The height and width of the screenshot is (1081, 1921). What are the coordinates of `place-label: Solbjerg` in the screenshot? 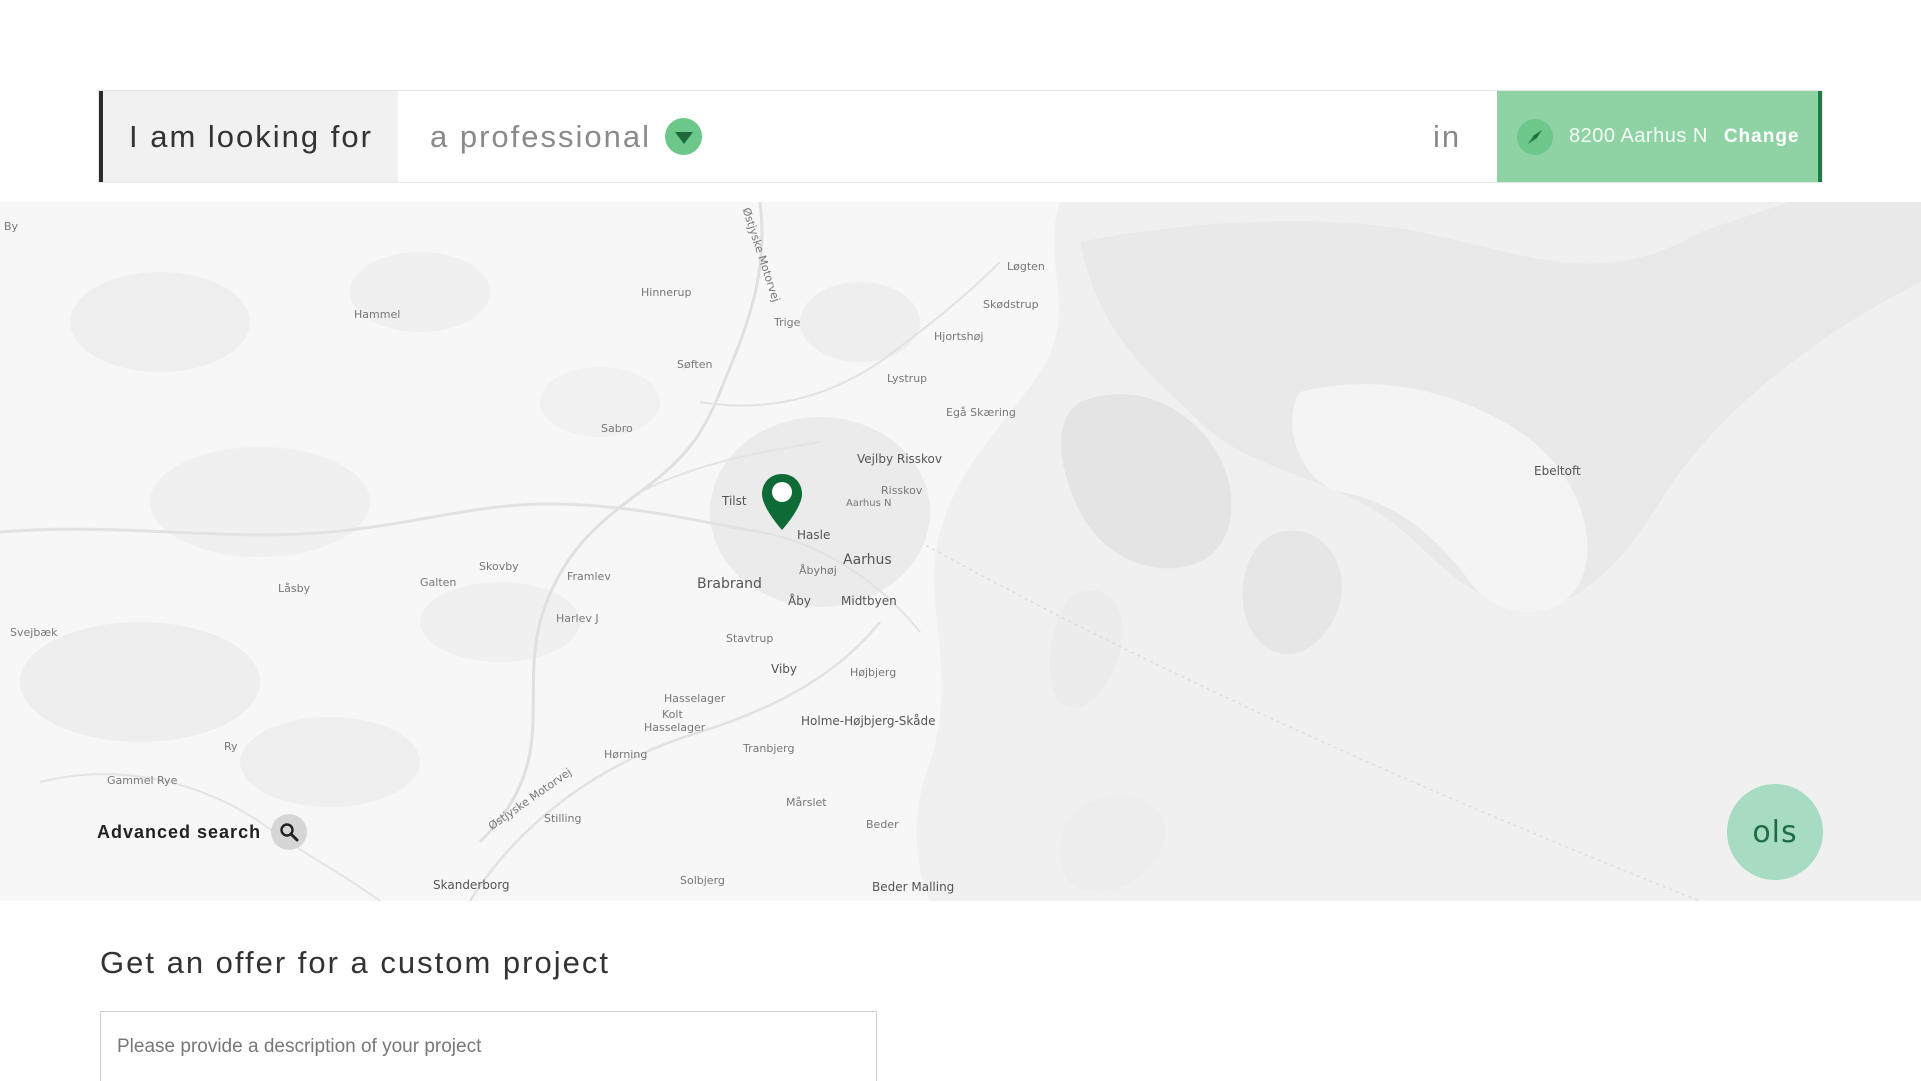 It's located at (702, 880).